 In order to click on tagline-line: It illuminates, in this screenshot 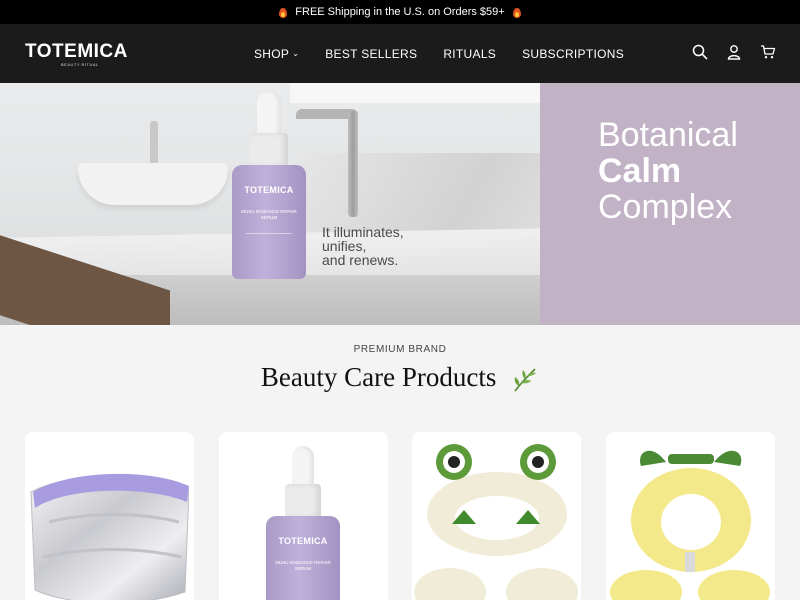, I will do `click(363, 232)`.